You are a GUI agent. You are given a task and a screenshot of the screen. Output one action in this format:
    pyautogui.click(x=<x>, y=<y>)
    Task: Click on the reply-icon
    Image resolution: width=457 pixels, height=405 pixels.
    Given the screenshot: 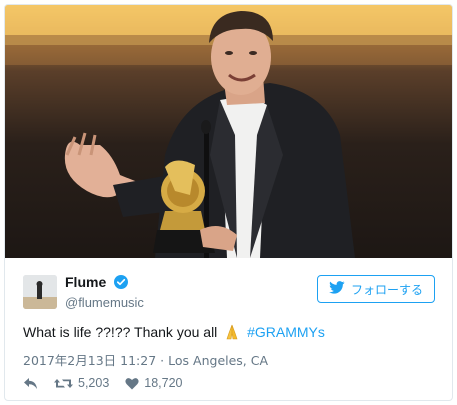 What is the action you would take?
    pyautogui.click(x=30, y=383)
    